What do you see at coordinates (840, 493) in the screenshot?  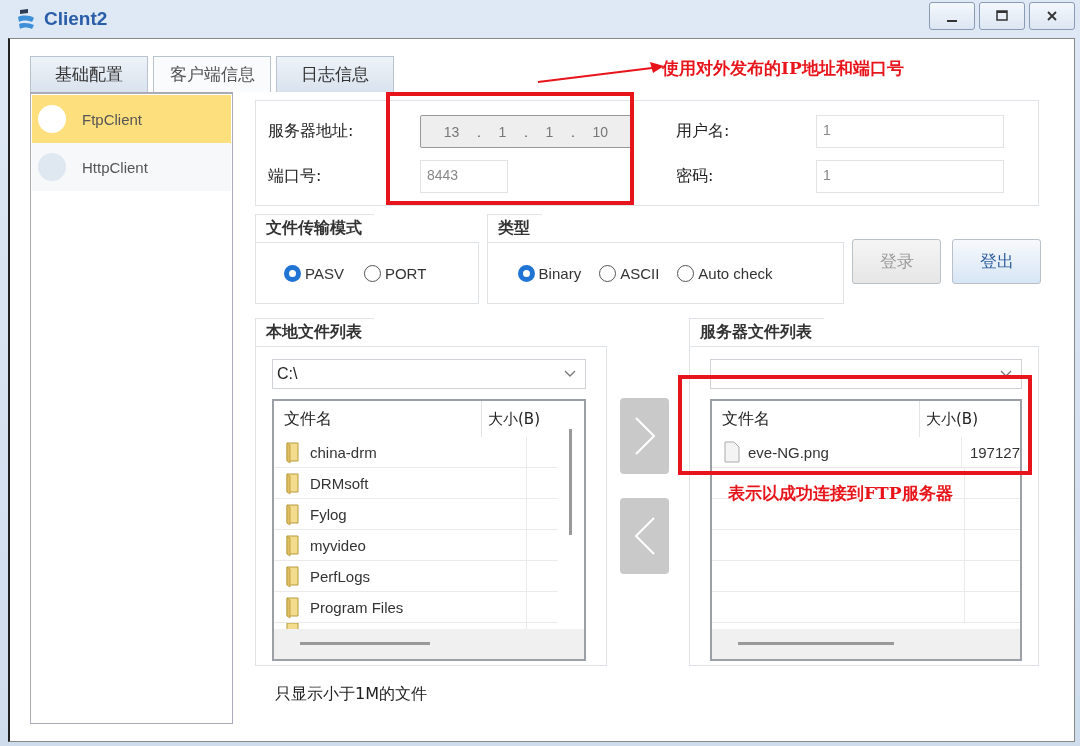 I see `annotation-text: 表示以成功连接到FTP服务器` at bounding box center [840, 493].